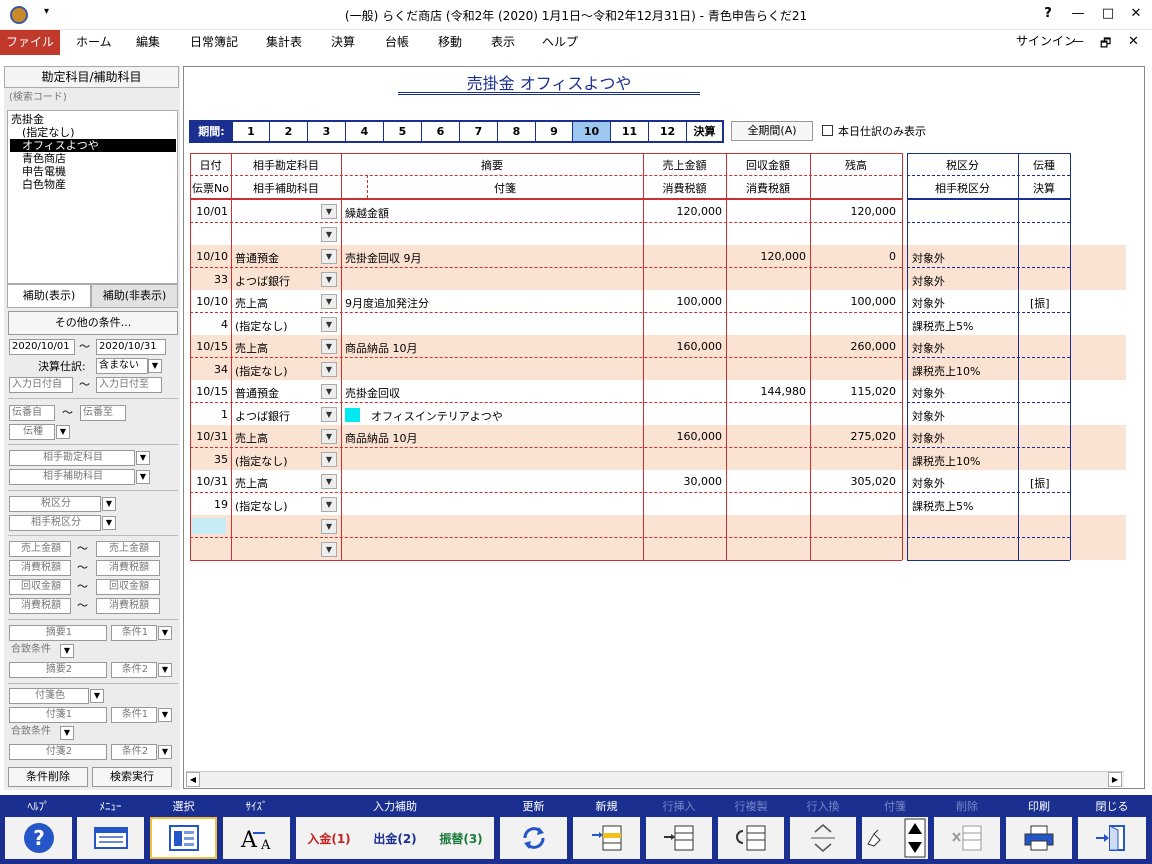  I want to click on new-tool-button: 新規, so click(606, 829).